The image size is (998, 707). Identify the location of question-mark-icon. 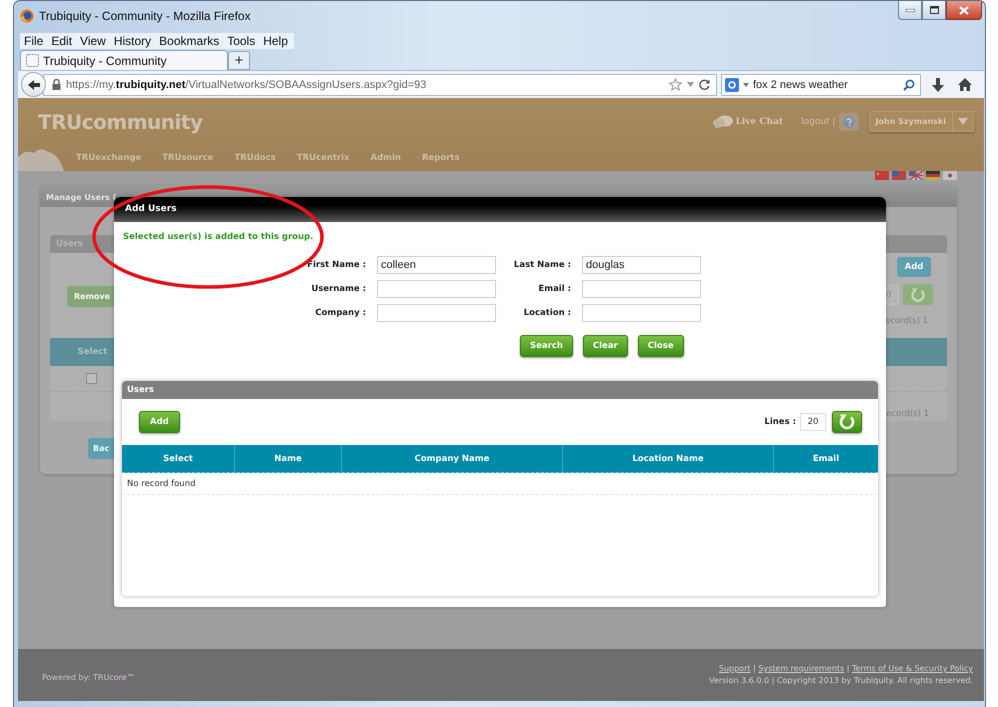
(849, 122).